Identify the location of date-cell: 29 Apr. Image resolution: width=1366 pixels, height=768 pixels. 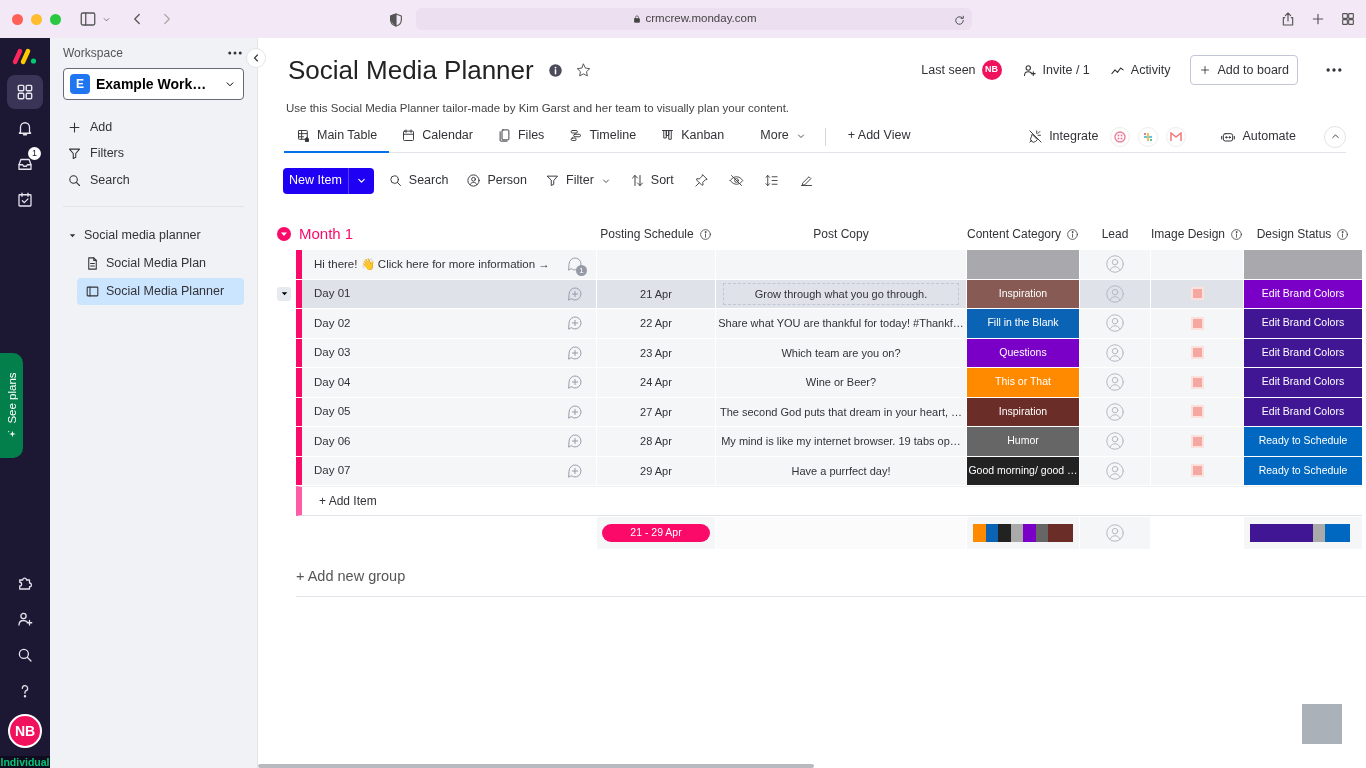
(656, 470).